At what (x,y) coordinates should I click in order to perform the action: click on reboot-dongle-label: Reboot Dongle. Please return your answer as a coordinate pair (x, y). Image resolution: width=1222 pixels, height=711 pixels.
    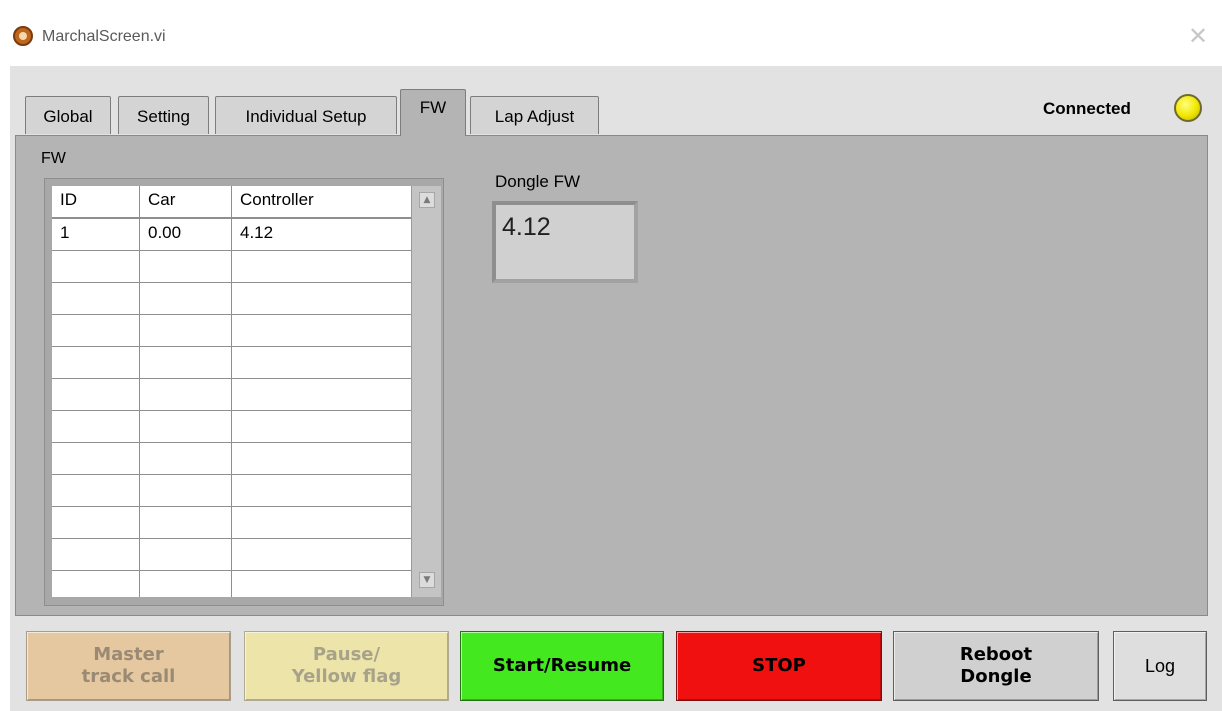
    Looking at the image, I should click on (996, 665).